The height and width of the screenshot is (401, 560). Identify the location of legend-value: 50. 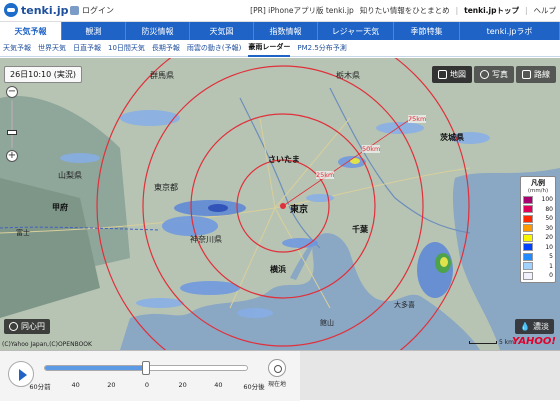
(549, 219).